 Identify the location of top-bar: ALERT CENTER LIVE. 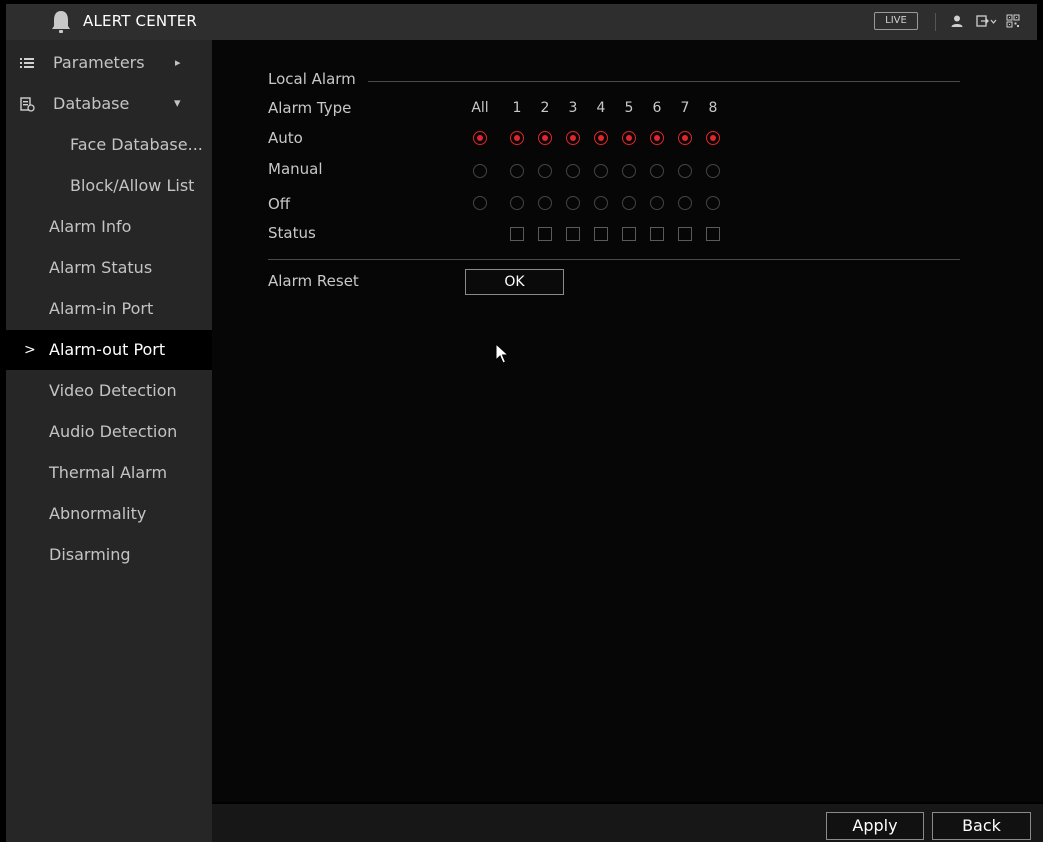
(521, 22).